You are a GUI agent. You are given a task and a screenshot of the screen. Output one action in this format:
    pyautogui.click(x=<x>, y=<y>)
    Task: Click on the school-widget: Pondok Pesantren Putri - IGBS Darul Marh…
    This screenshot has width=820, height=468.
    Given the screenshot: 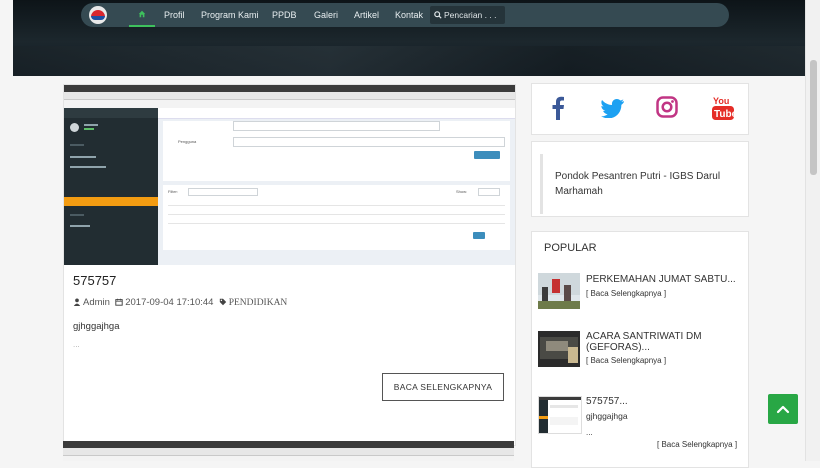 What is the action you would take?
    pyautogui.click(x=640, y=179)
    